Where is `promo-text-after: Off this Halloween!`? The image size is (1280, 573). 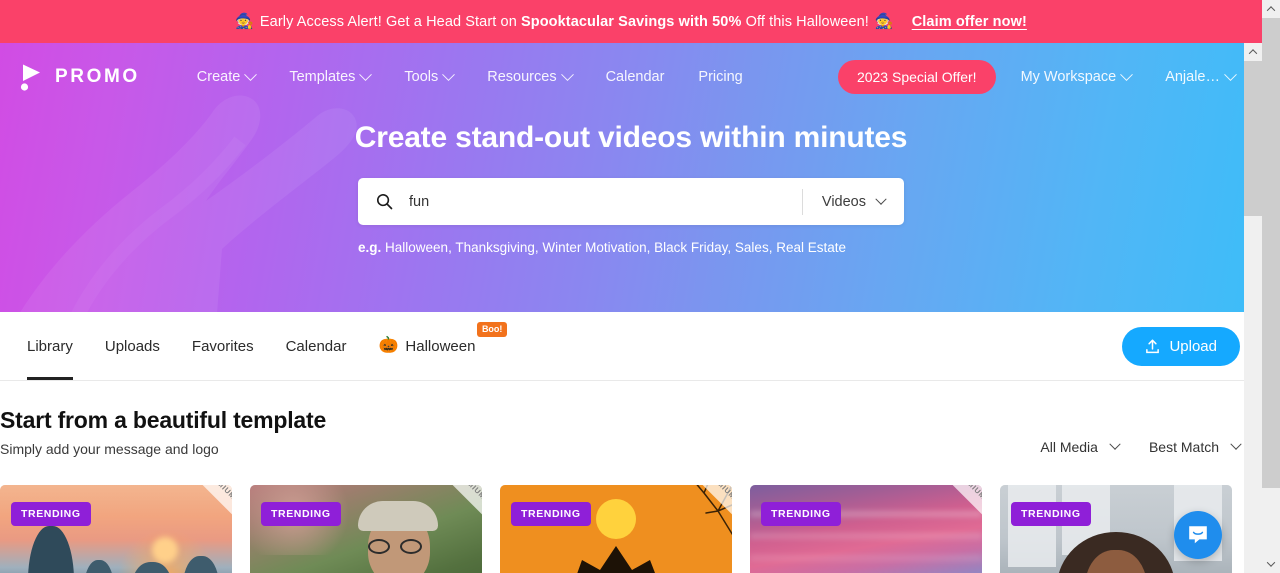 promo-text-after: Off this Halloween! is located at coordinates (805, 21).